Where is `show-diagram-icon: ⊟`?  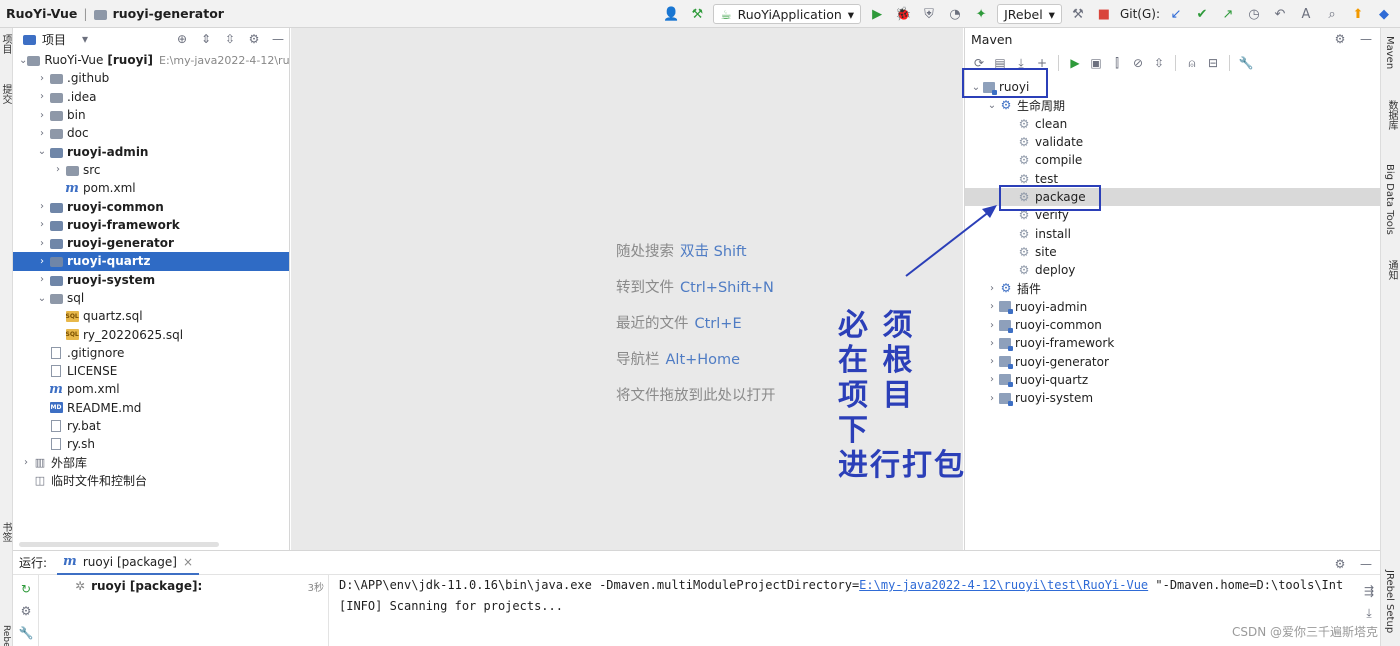 show-diagram-icon: ⊟ is located at coordinates (1213, 63).